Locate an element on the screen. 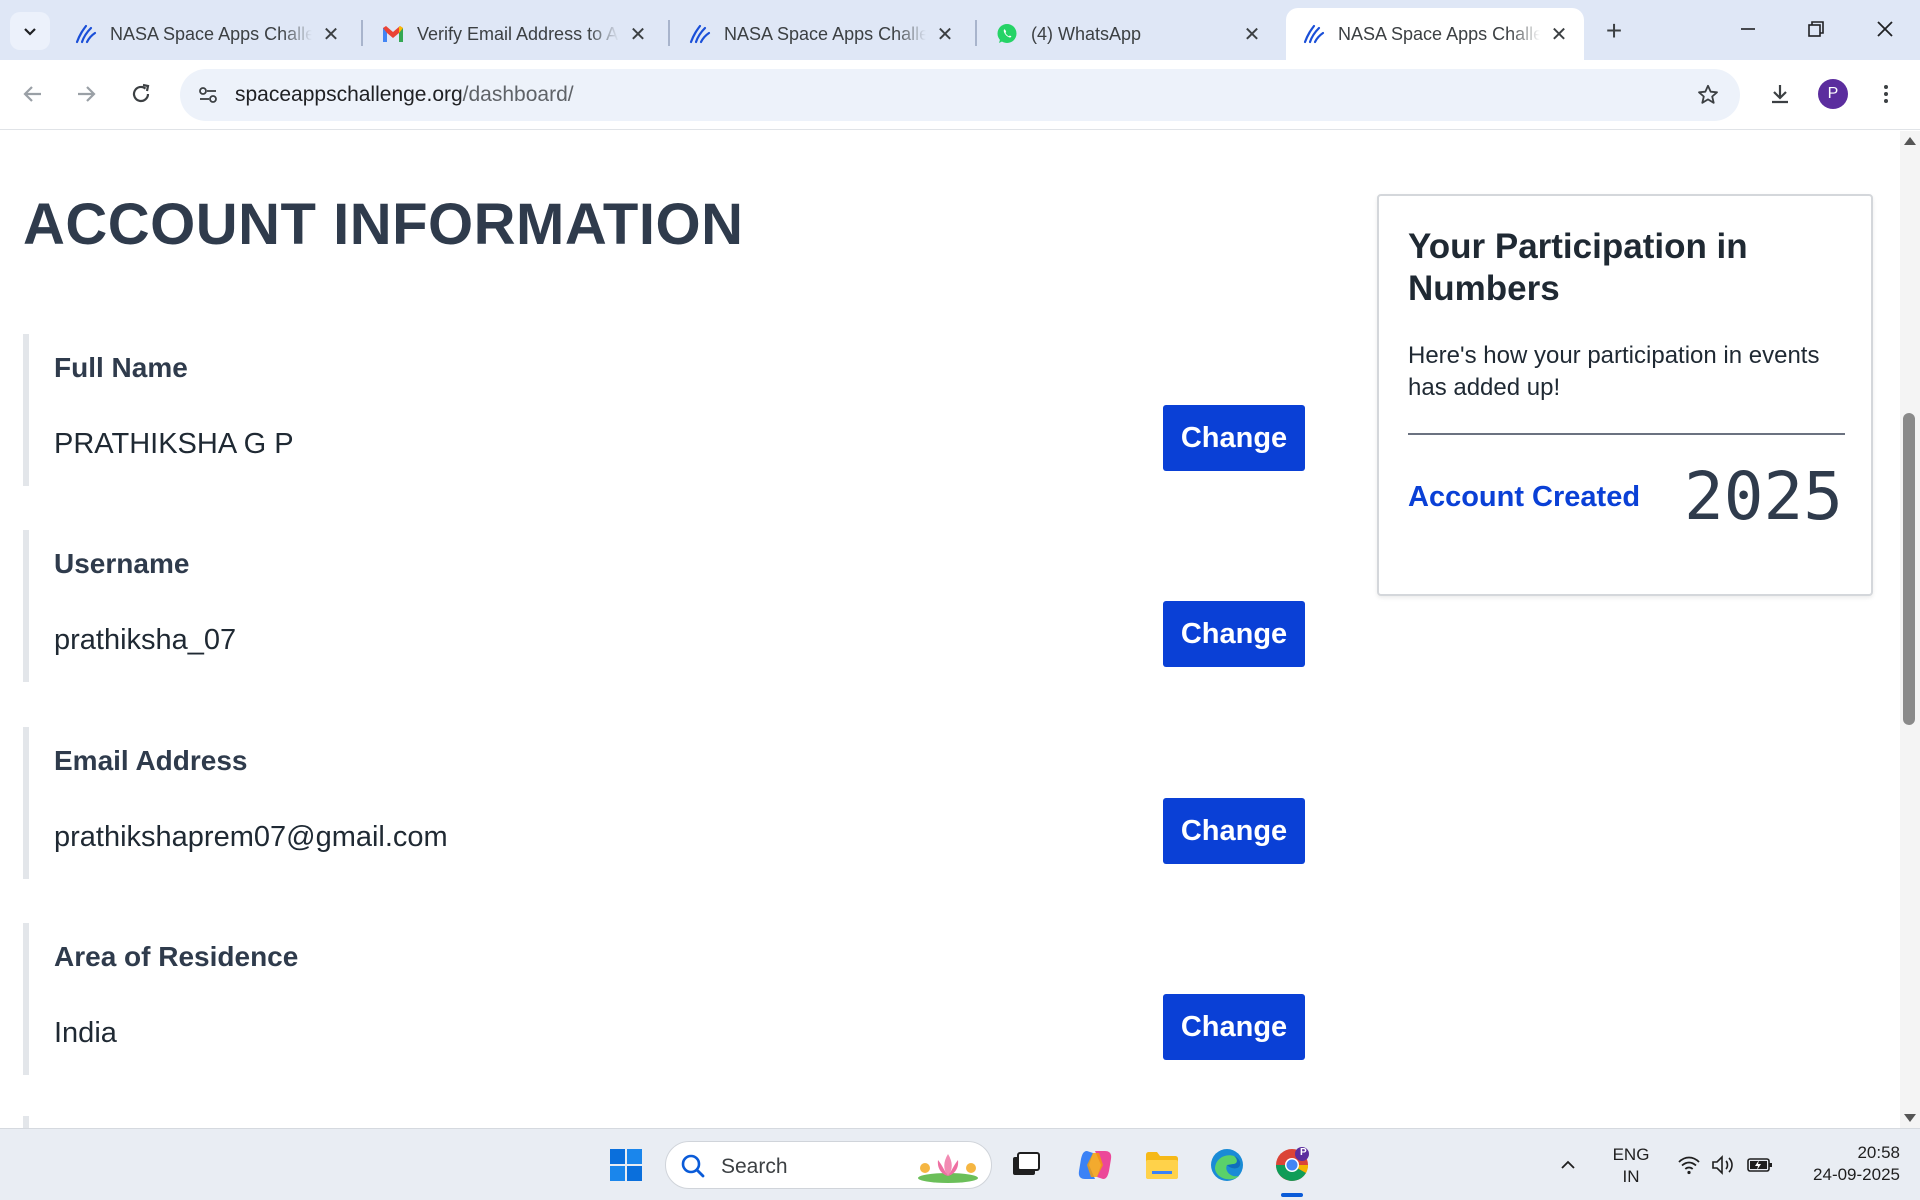  language-code: ENG is located at coordinates (1631, 1154).